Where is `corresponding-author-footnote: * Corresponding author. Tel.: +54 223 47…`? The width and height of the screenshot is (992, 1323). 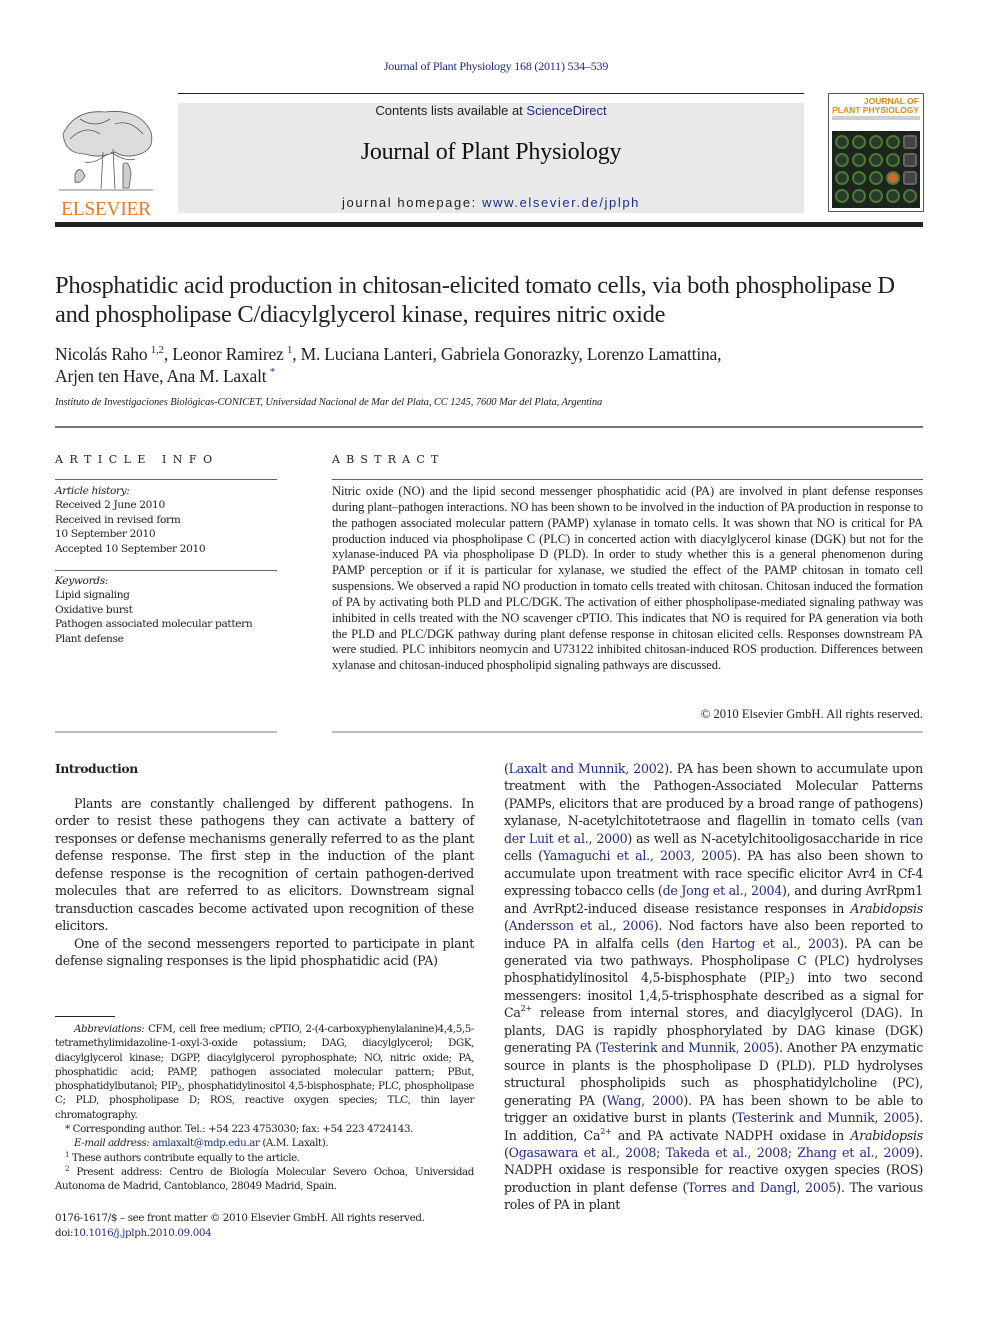
corresponding-author-footnote: * Corresponding author. Tel.: +54 223 47… is located at coordinates (264, 1129).